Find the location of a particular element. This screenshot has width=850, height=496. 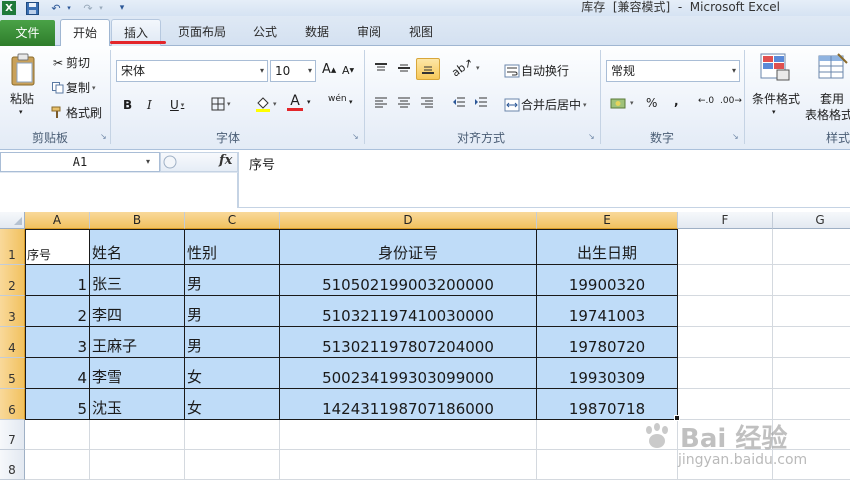

cell-b1: 姓名 is located at coordinates (137, 247).